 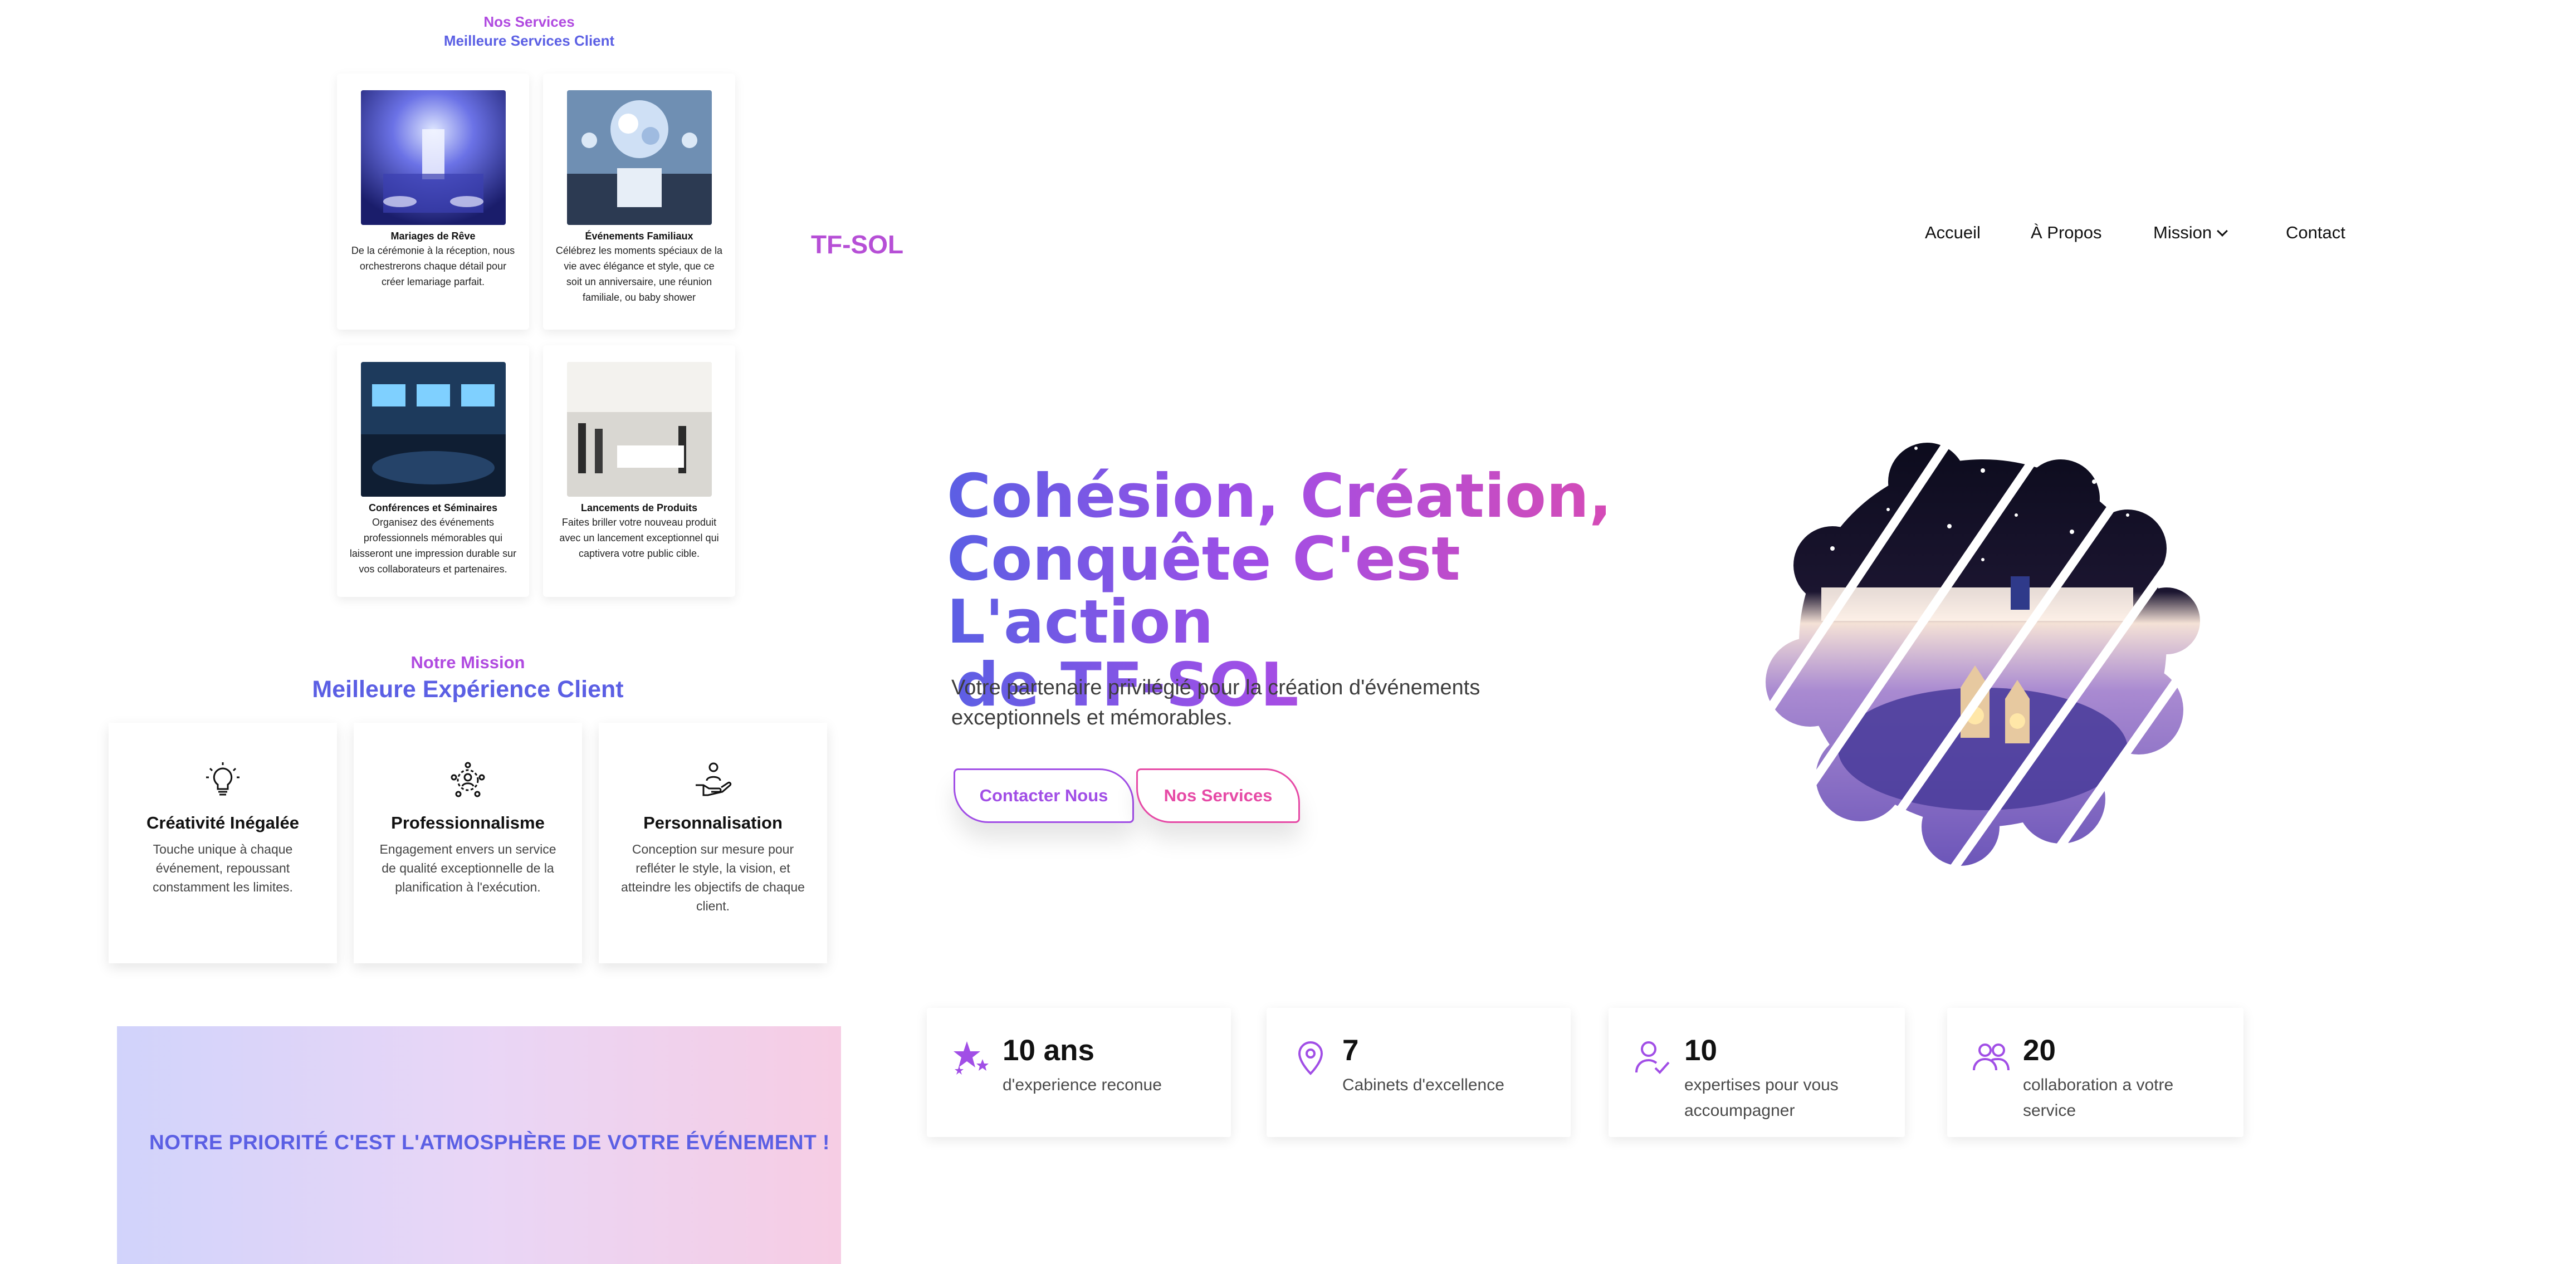 What do you see at coordinates (857, 244) in the screenshot?
I see `site-logo: TF-SOL` at bounding box center [857, 244].